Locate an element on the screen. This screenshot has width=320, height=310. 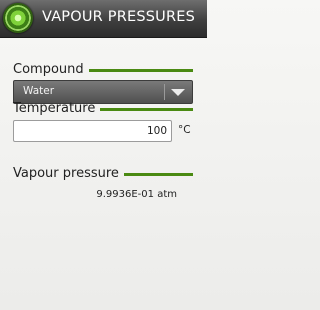
temperature-heading: Temperature is located at coordinates (103, 108).